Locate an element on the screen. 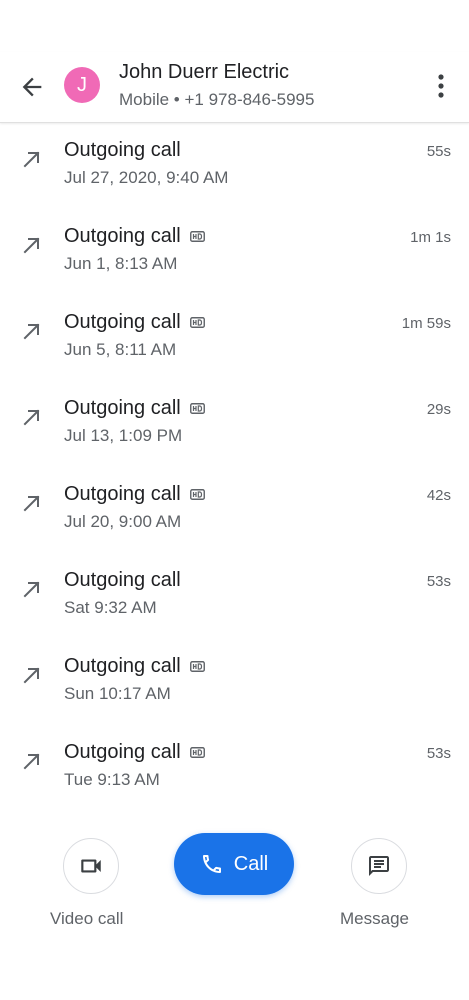  call-history-row: Outgoing call Jul 20, 9:00 AM 42s is located at coordinates (234, 510).